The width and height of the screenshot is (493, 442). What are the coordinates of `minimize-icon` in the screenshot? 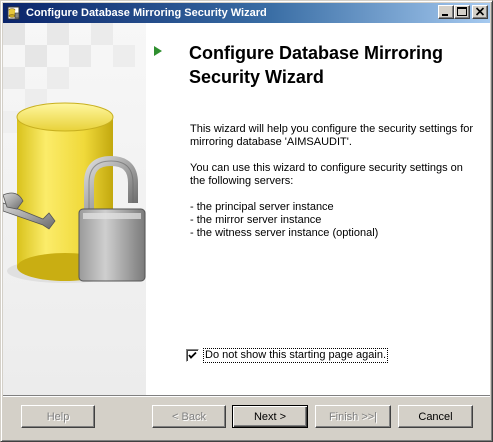 It's located at (445, 15).